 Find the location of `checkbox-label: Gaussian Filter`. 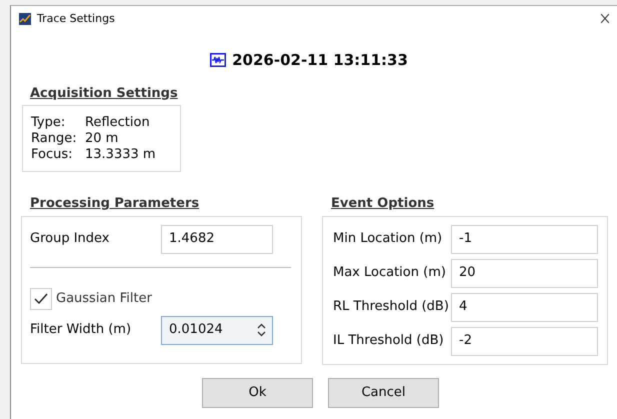

checkbox-label: Gaussian Filter is located at coordinates (104, 299).